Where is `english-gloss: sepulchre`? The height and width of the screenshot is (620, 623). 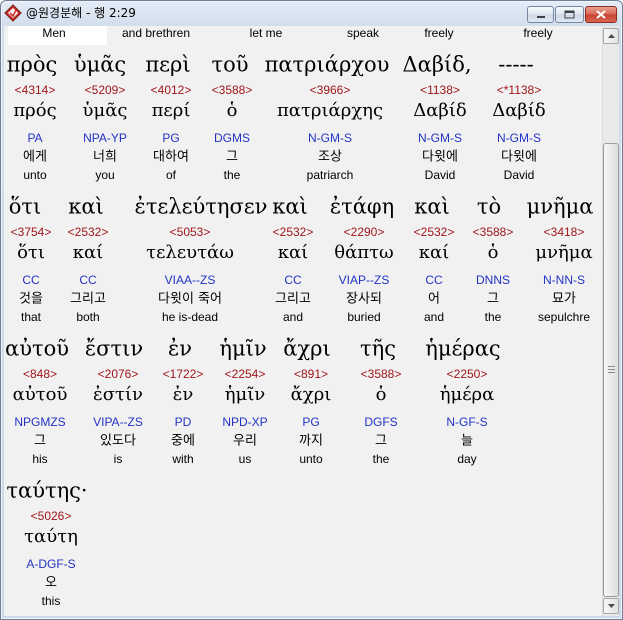 english-gloss: sepulchre is located at coordinates (564, 317).